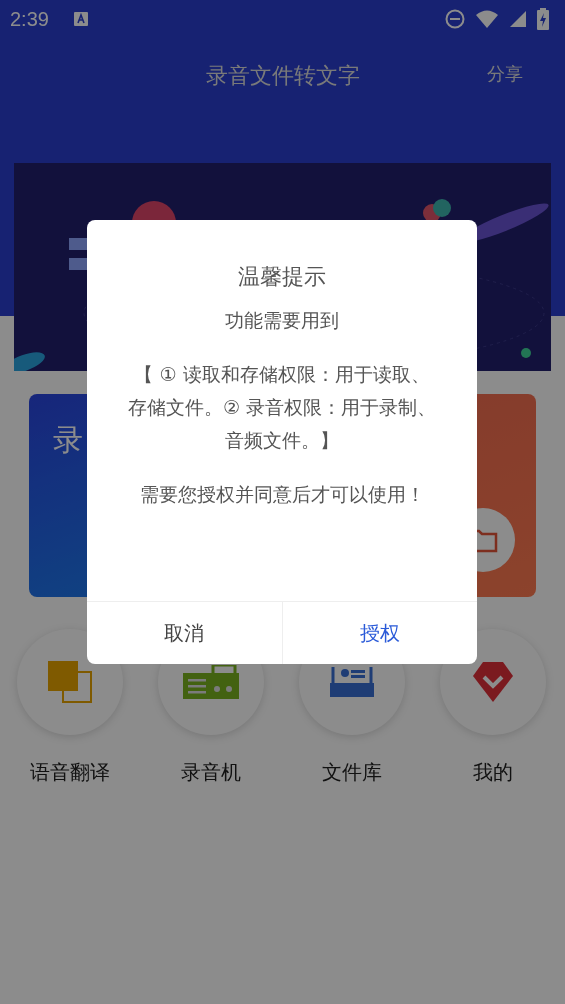  Describe the element at coordinates (487, 19) in the screenshot. I see `wifi-icon` at that location.